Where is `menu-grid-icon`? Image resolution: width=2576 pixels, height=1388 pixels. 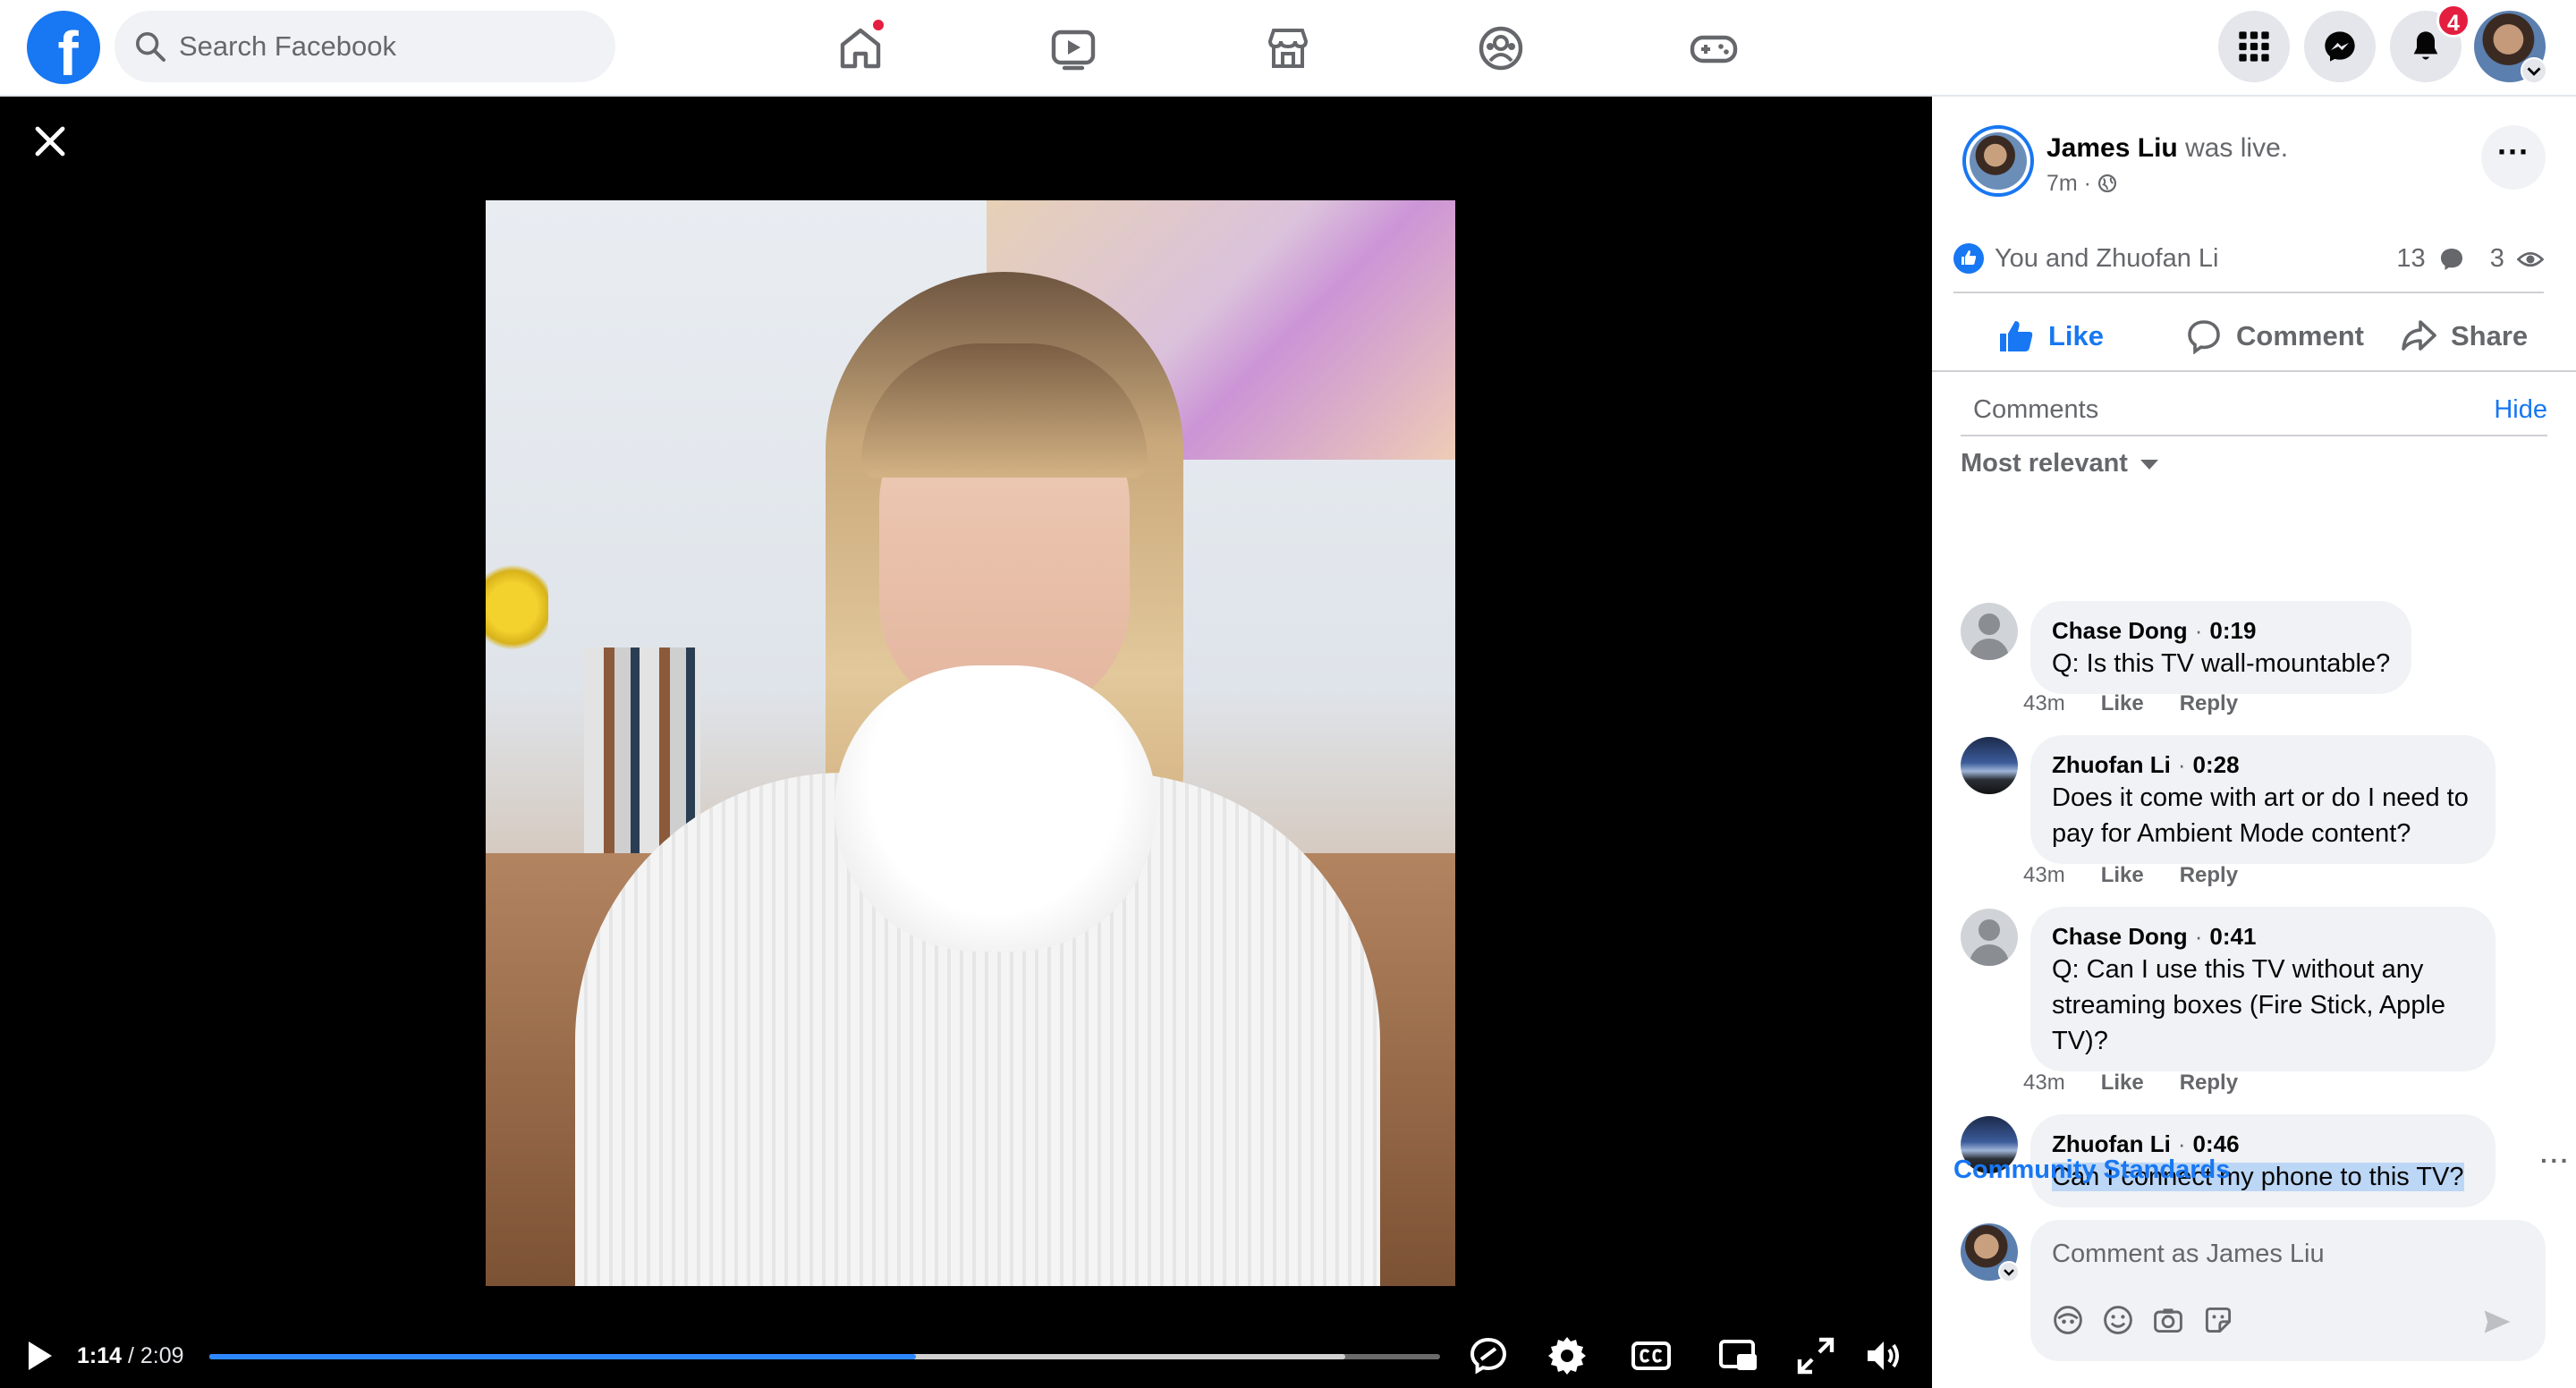
menu-grid-icon is located at coordinates (2254, 47).